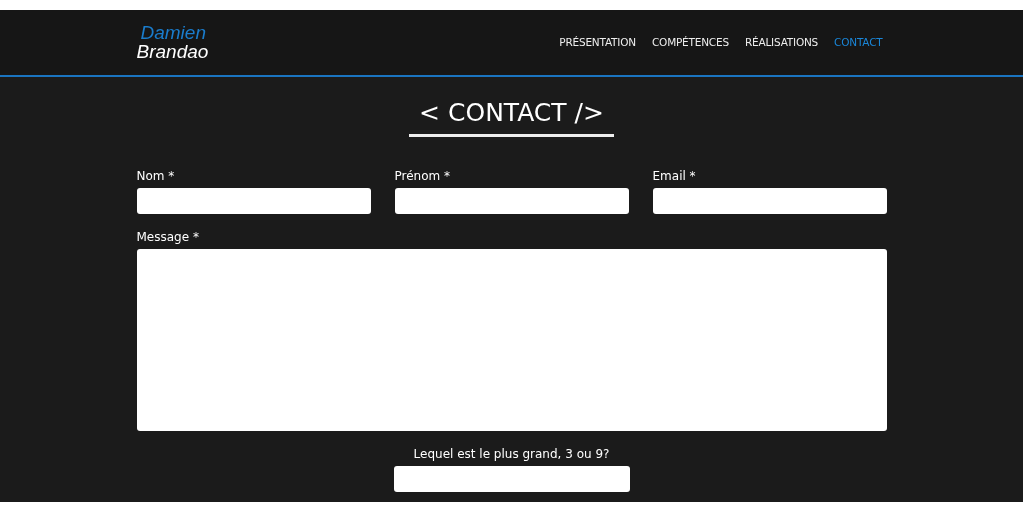  Describe the element at coordinates (168, 236) in the screenshot. I see `field-label: Message *` at that location.